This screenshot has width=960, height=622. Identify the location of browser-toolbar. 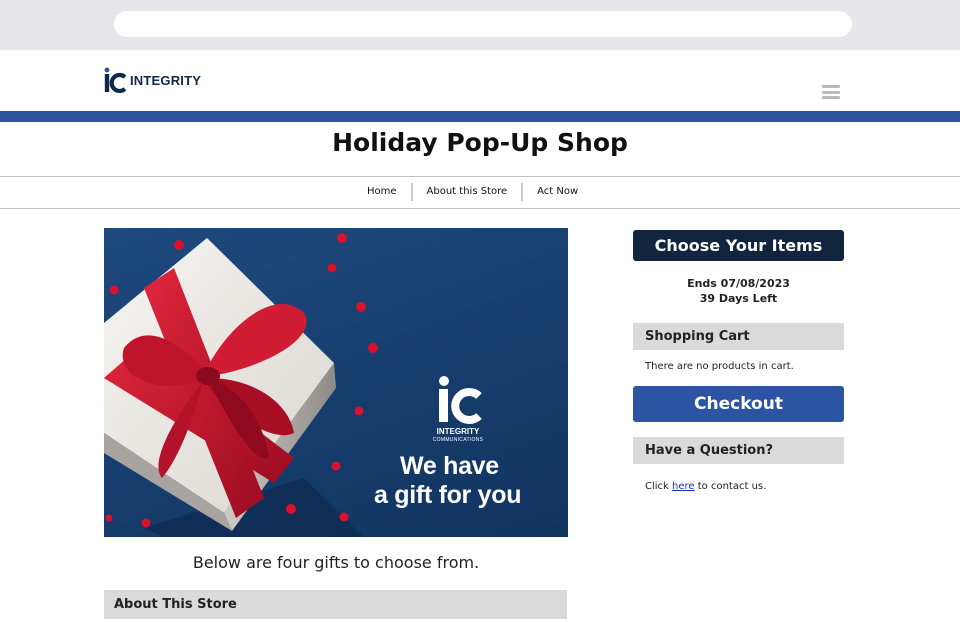
(480, 25).